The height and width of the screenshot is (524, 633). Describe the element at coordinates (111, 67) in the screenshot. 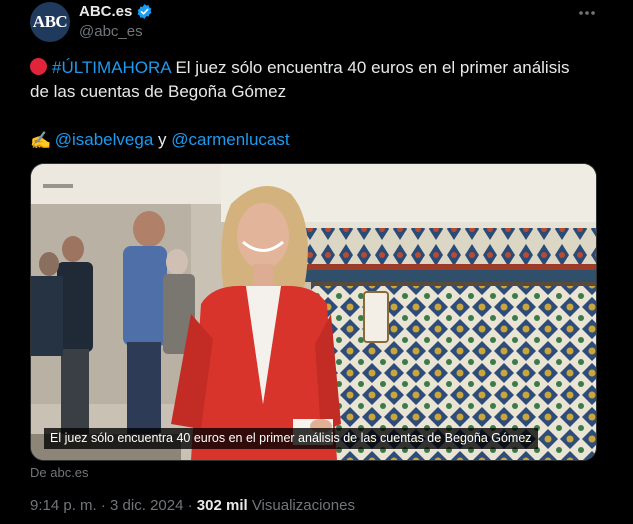

I see `hashtag-link: #ÚLTIMAHORA` at that location.